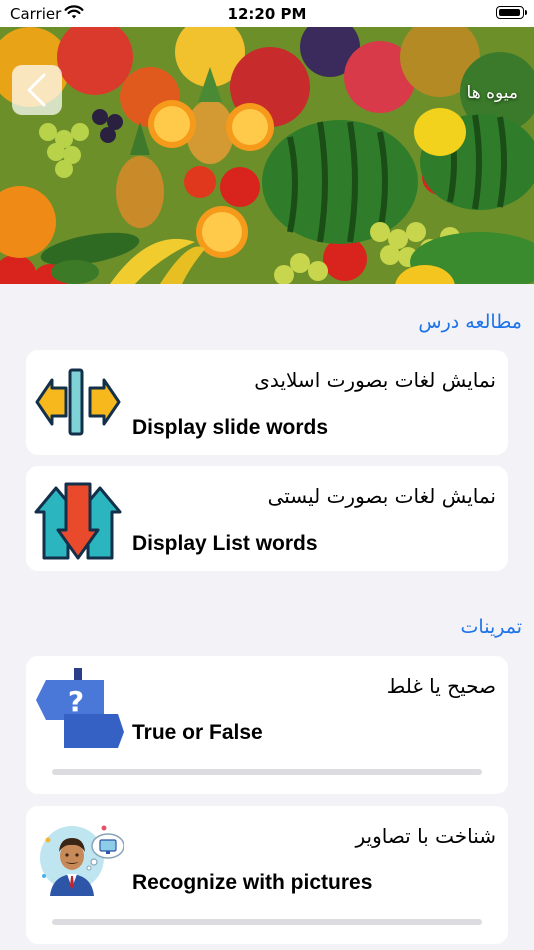  I want to click on list-arrows-icon, so click(78, 521).